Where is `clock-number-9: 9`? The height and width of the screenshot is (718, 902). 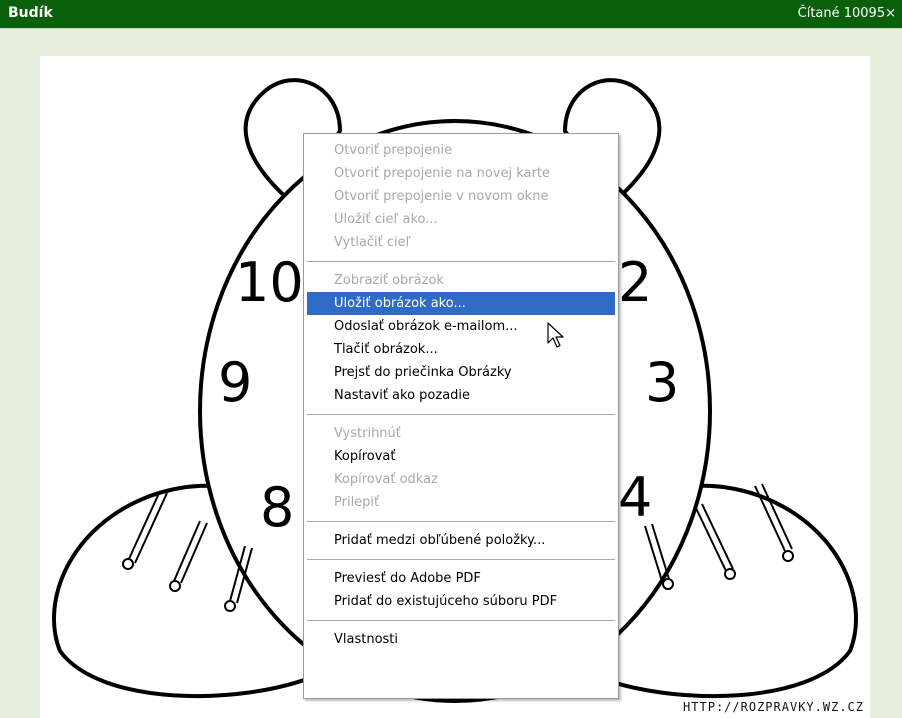
clock-number-9: 9 is located at coordinates (235, 382).